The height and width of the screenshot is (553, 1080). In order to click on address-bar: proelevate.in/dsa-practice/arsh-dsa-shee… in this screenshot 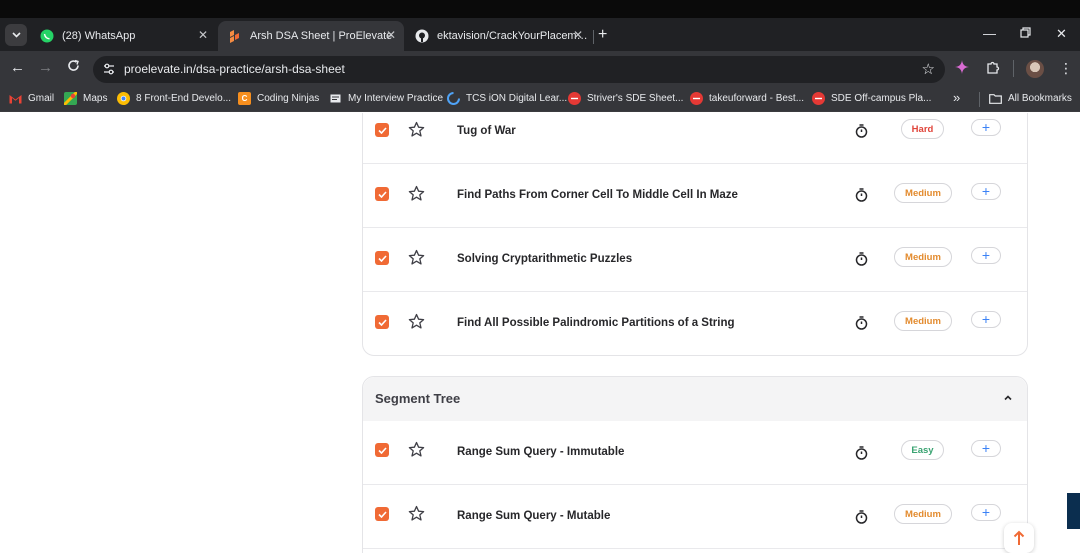, I will do `click(519, 69)`.